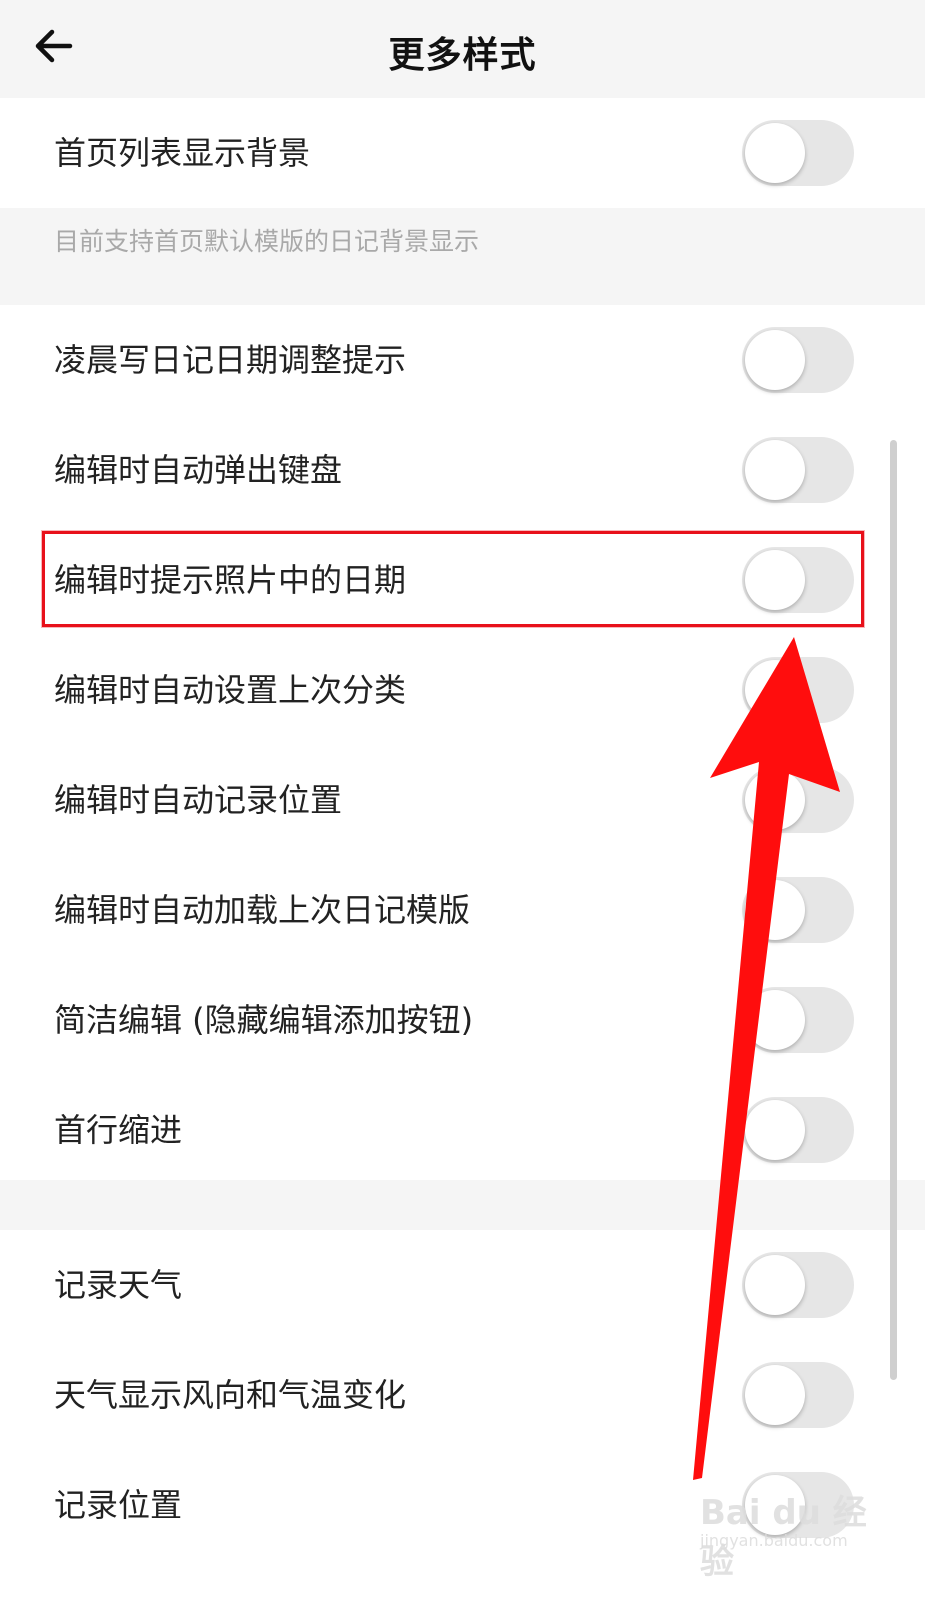 The width and height of the screenshot is (925, 1600). What do you see at coordinates (462, 470) in the screenshot?
I see `setting-row-auto-keyboard: 编辑时自动弹出键盘` at bounding box center [462, 470].